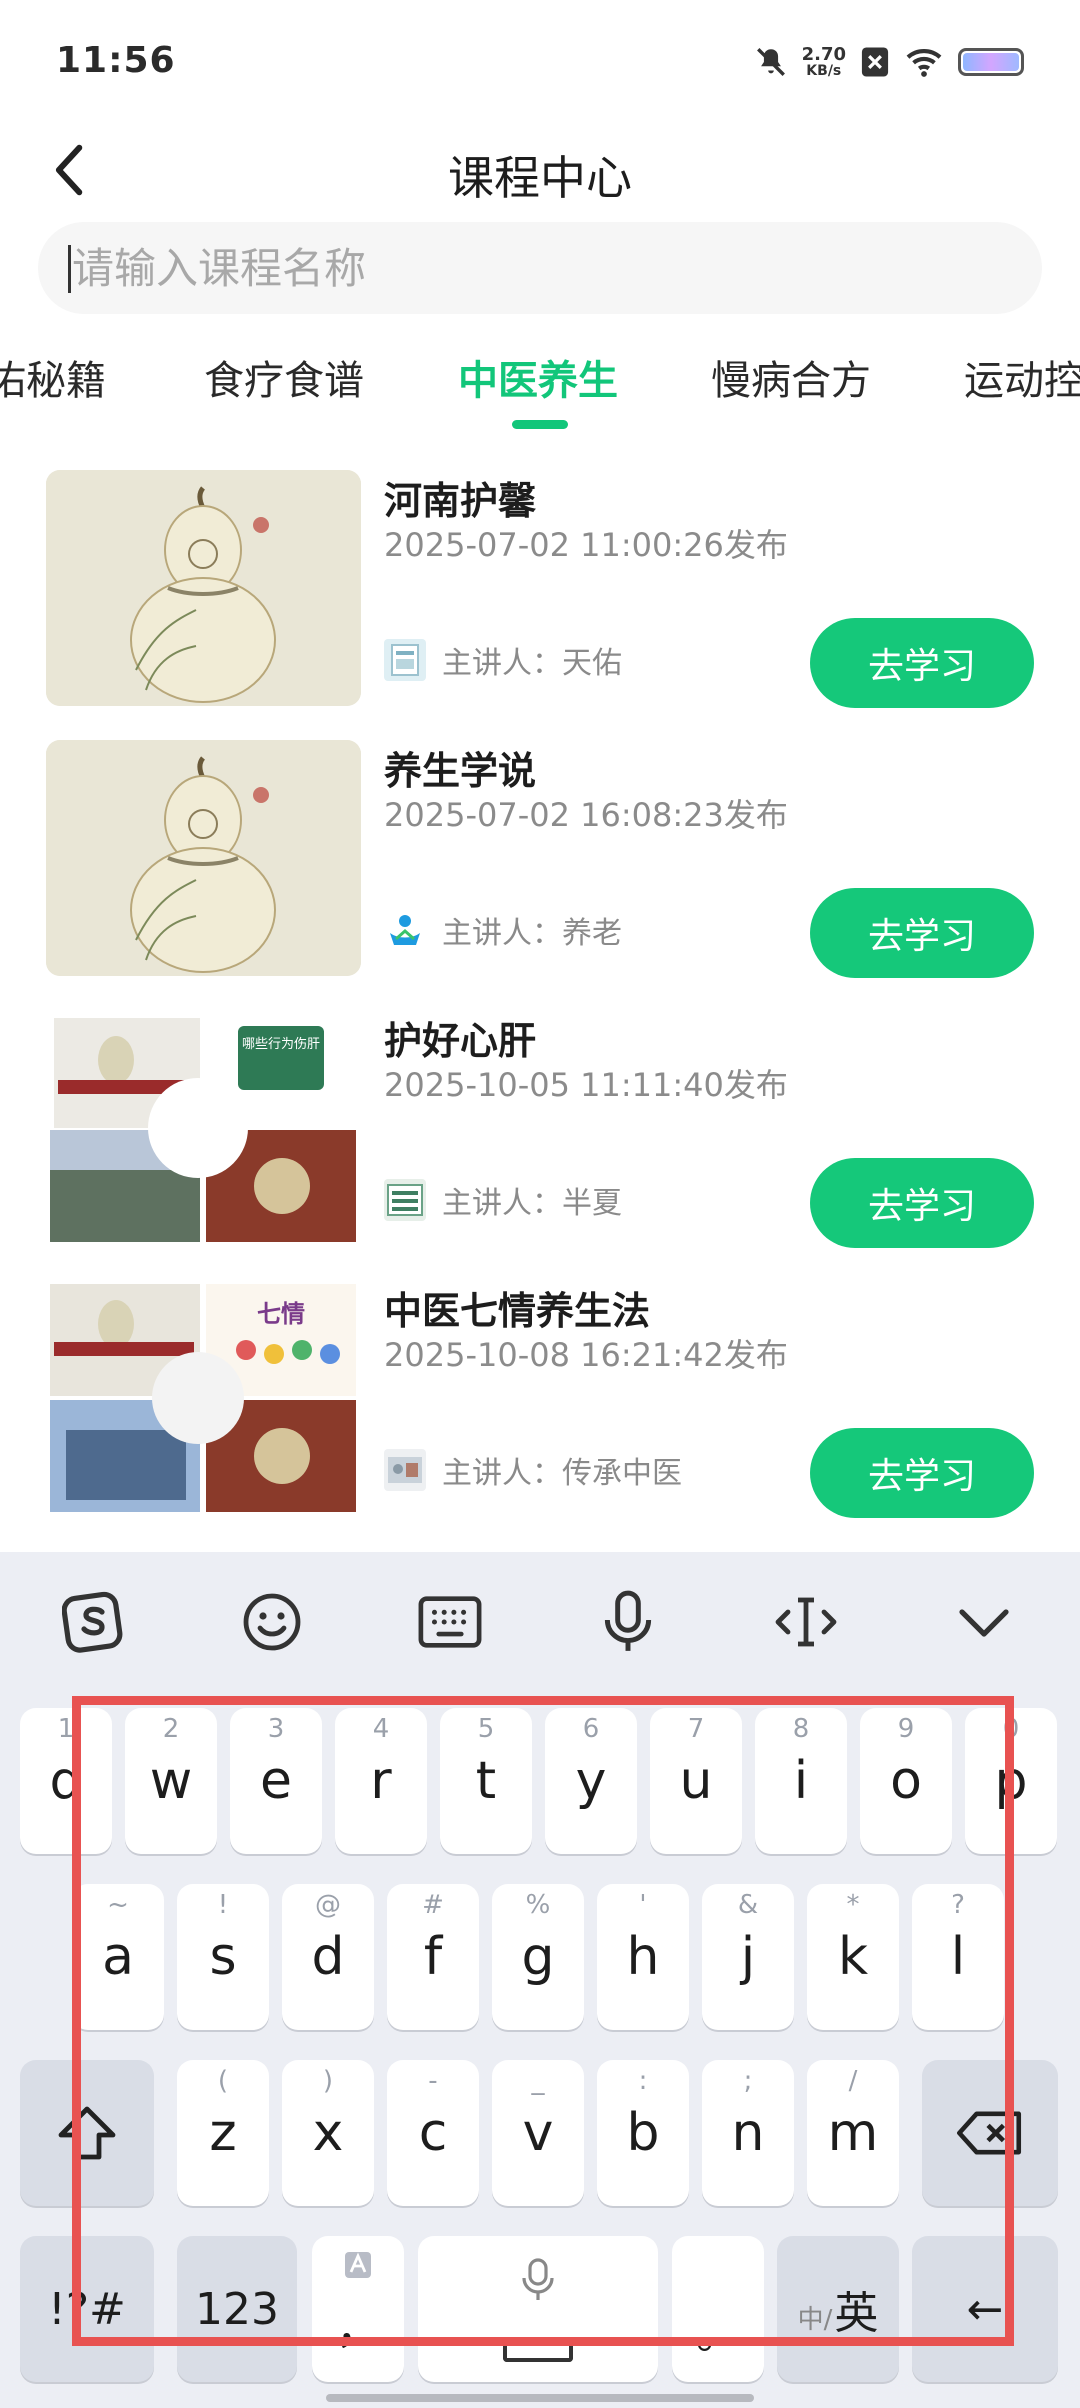  Describe the element at coordinates (358, 2309) in the screenshot. I see `comma-key: ，` at that location.